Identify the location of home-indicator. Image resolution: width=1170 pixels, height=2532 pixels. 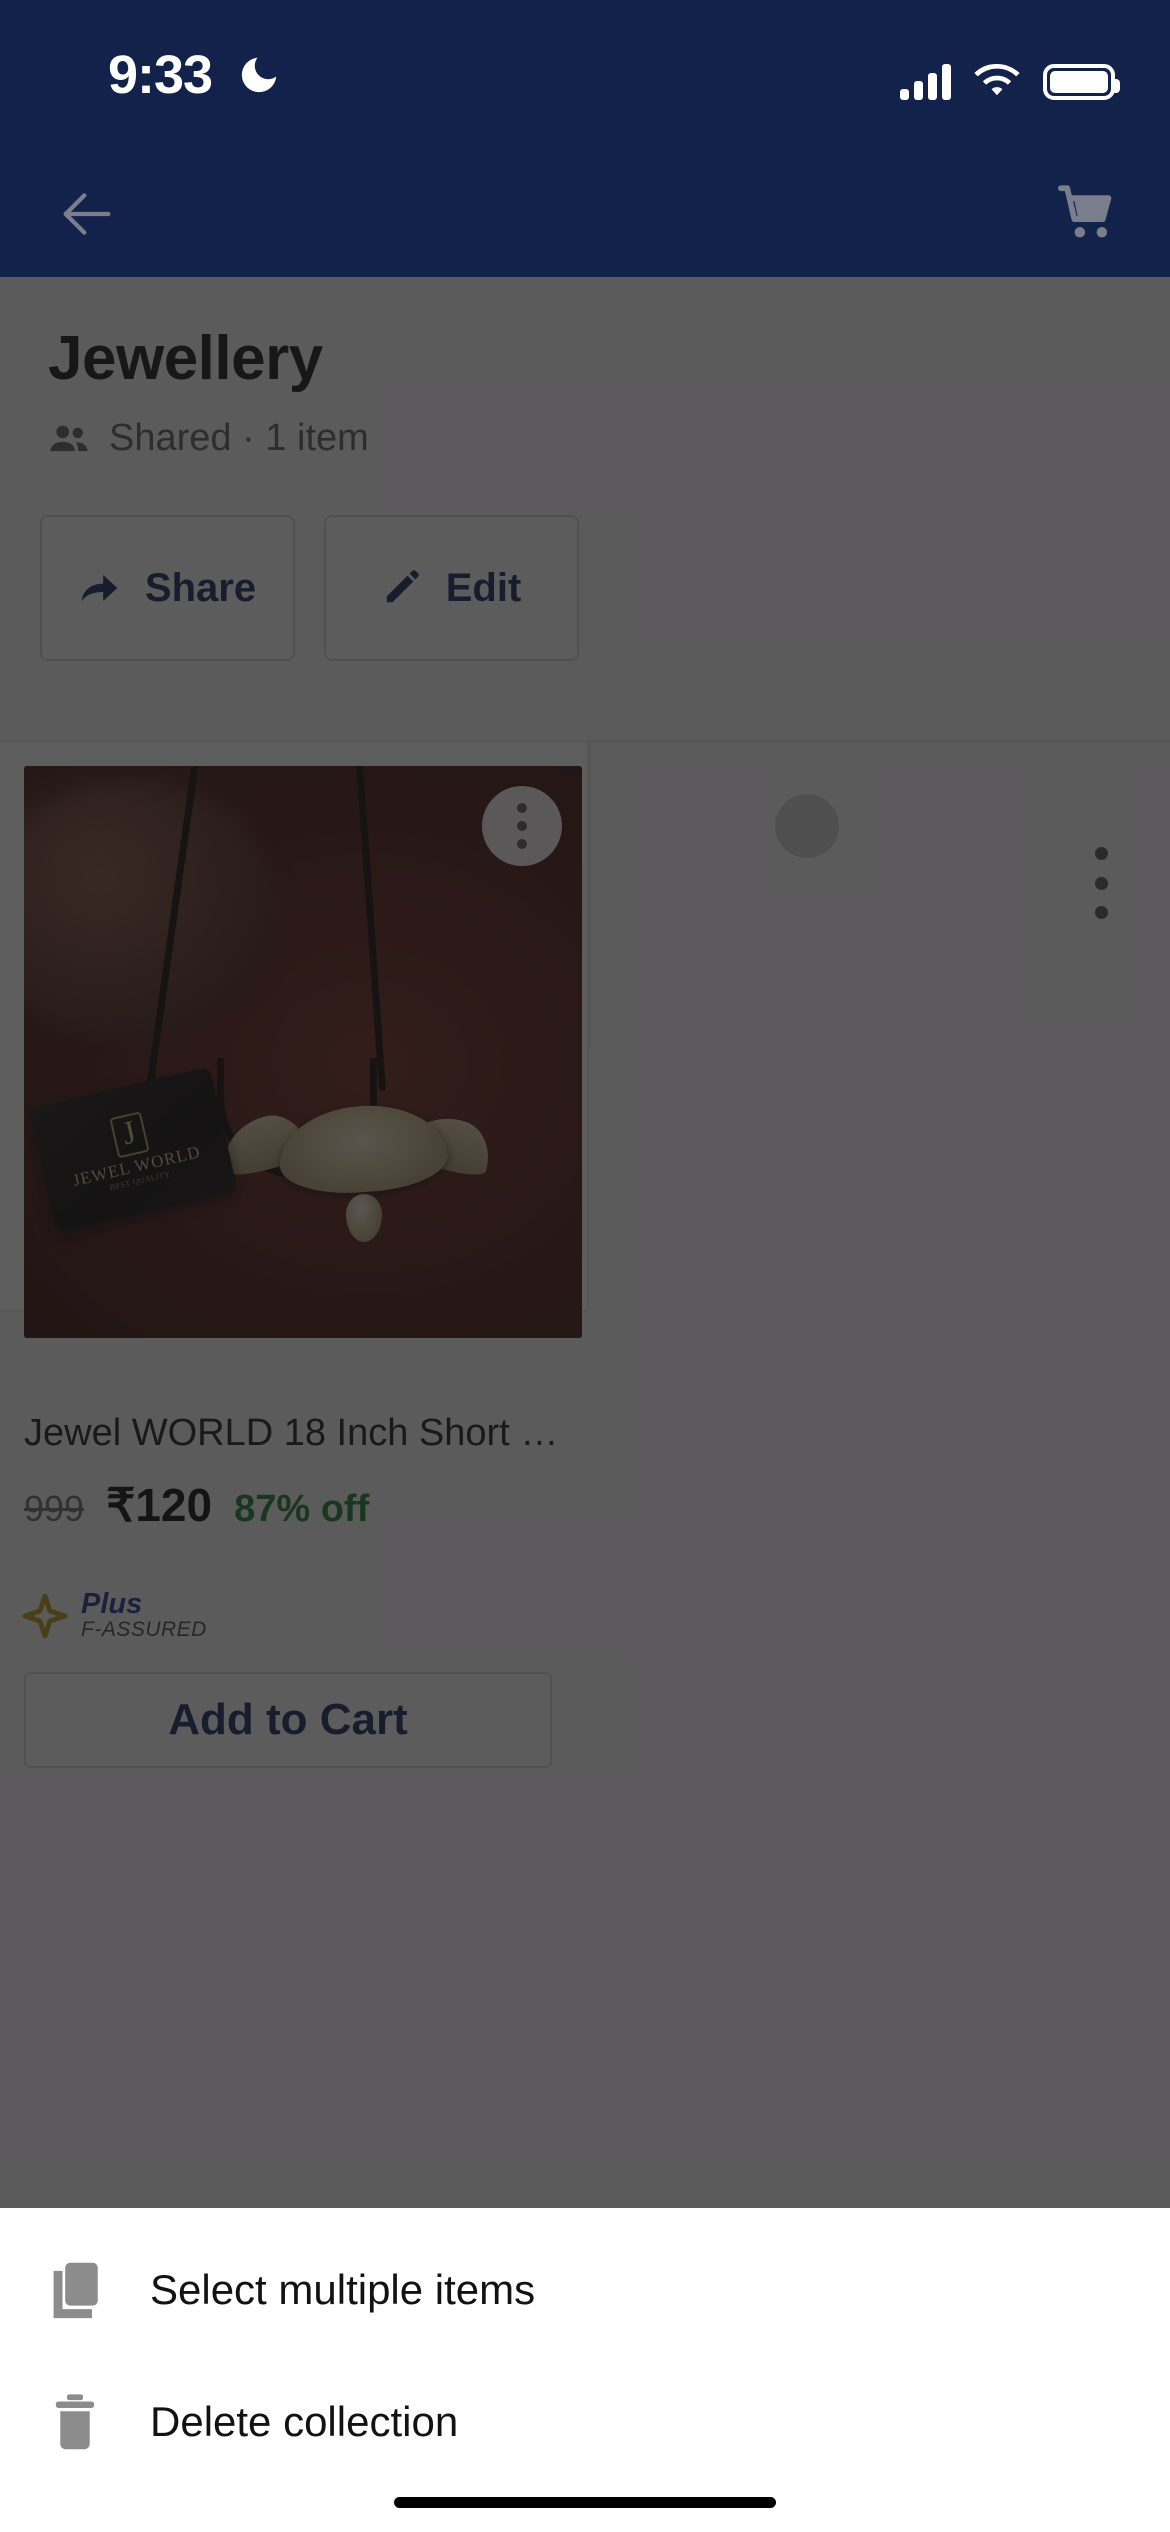
(585, 2502).